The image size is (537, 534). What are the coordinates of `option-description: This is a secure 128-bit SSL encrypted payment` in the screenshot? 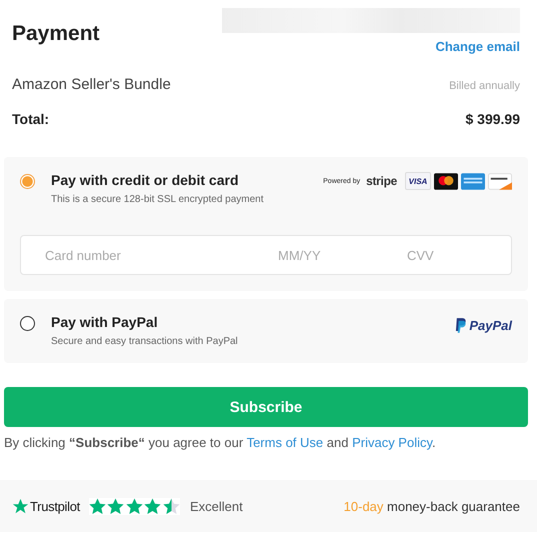 It's located at (158, 199).